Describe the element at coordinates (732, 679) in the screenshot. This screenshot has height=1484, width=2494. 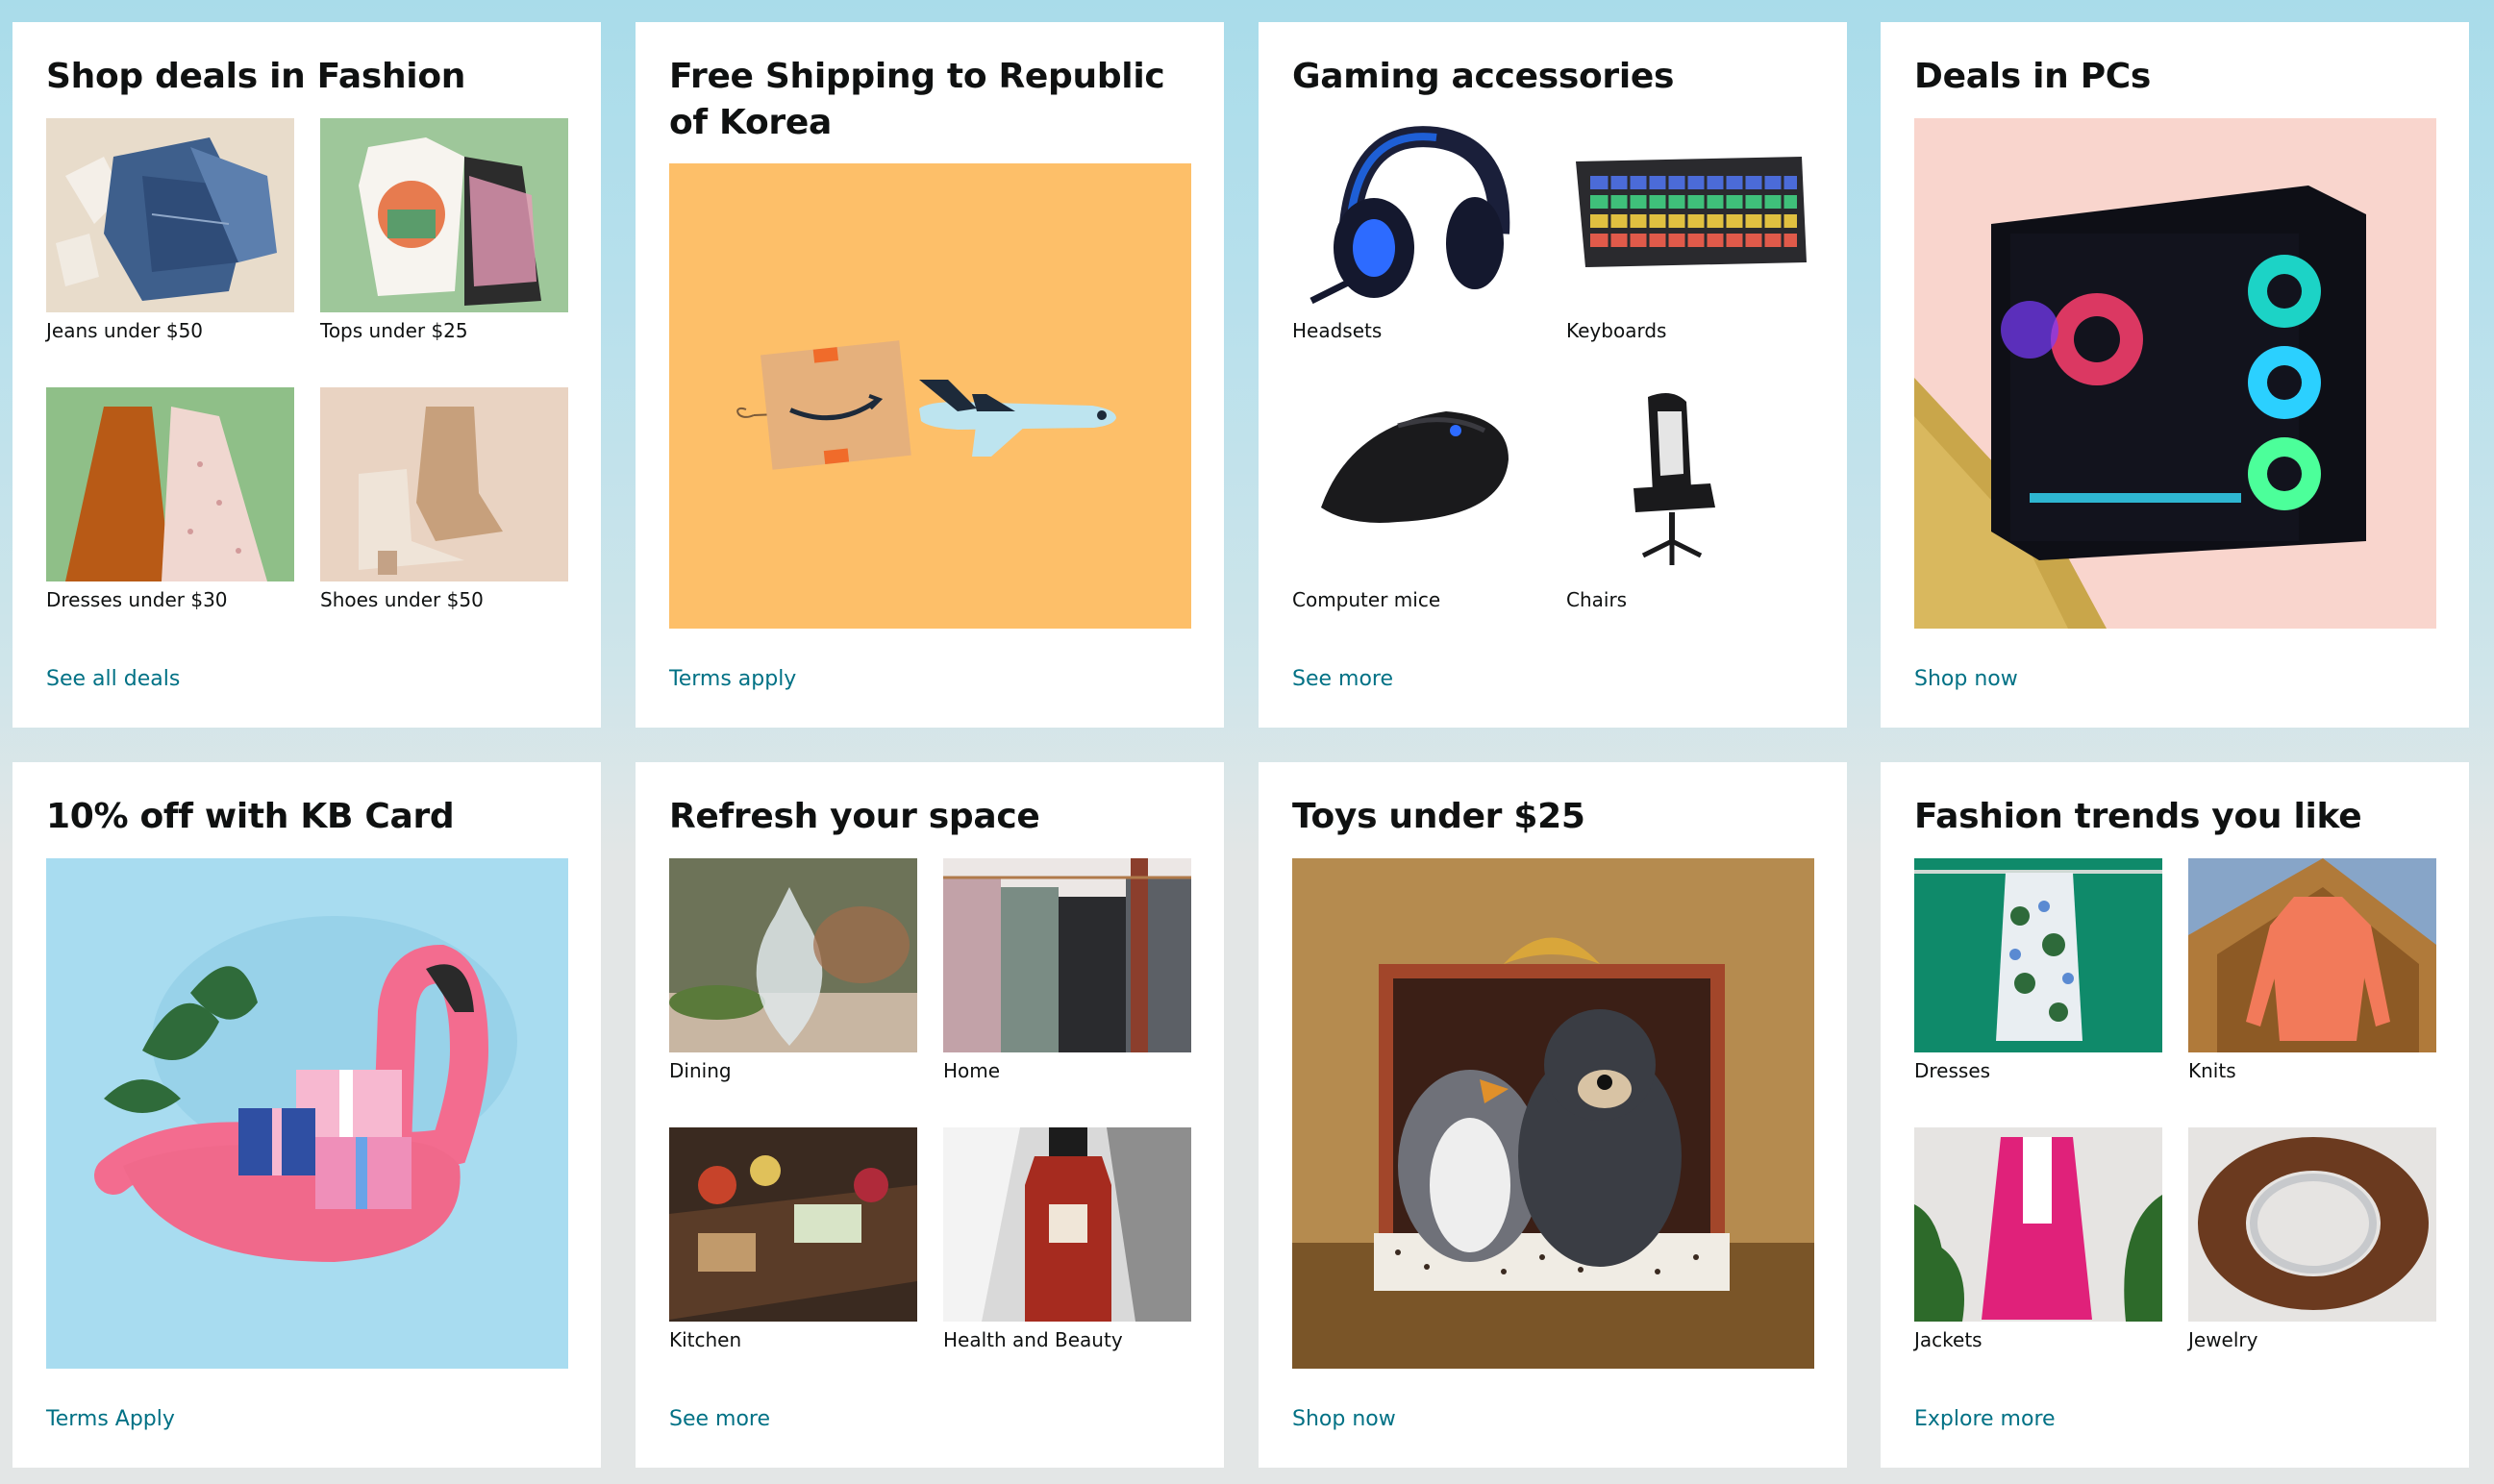
I see `terms-apply-link: Terms apply` at that location.